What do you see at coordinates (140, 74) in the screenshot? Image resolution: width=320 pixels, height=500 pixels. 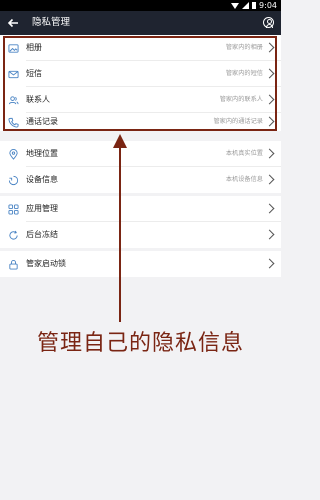 I see `row-sms: 短信 管家内的短信` at bounding box center [140, 74].